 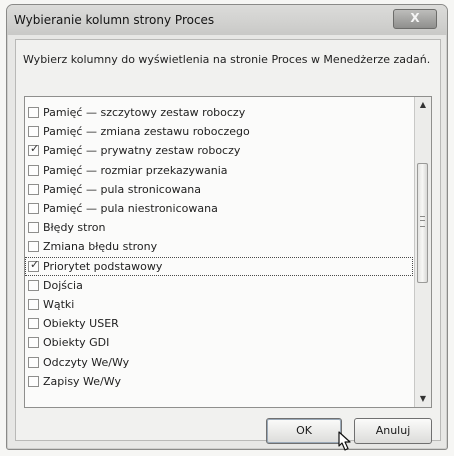 I want to click on close-icon: X, so click(x=415, y=18).